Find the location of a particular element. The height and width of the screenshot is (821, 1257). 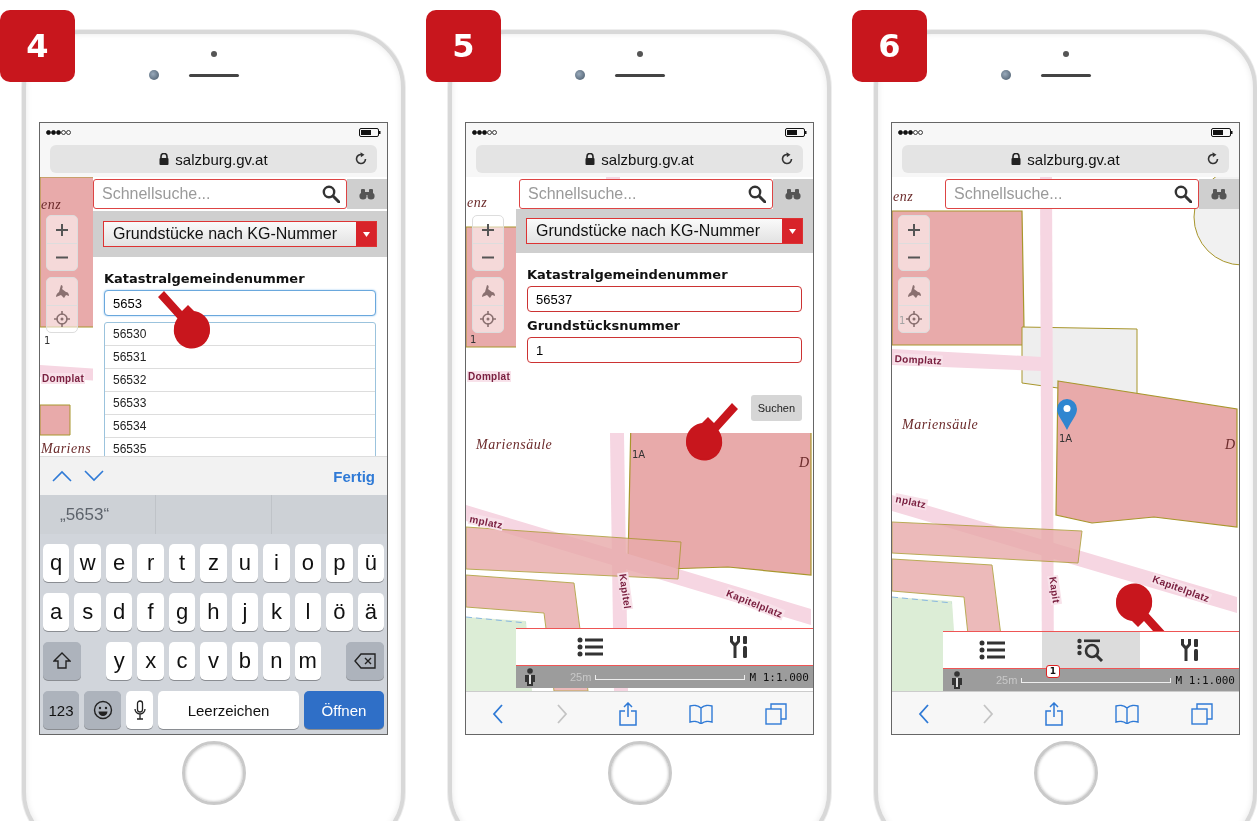

keyboard-key: q is located at coordinates (56, 563).